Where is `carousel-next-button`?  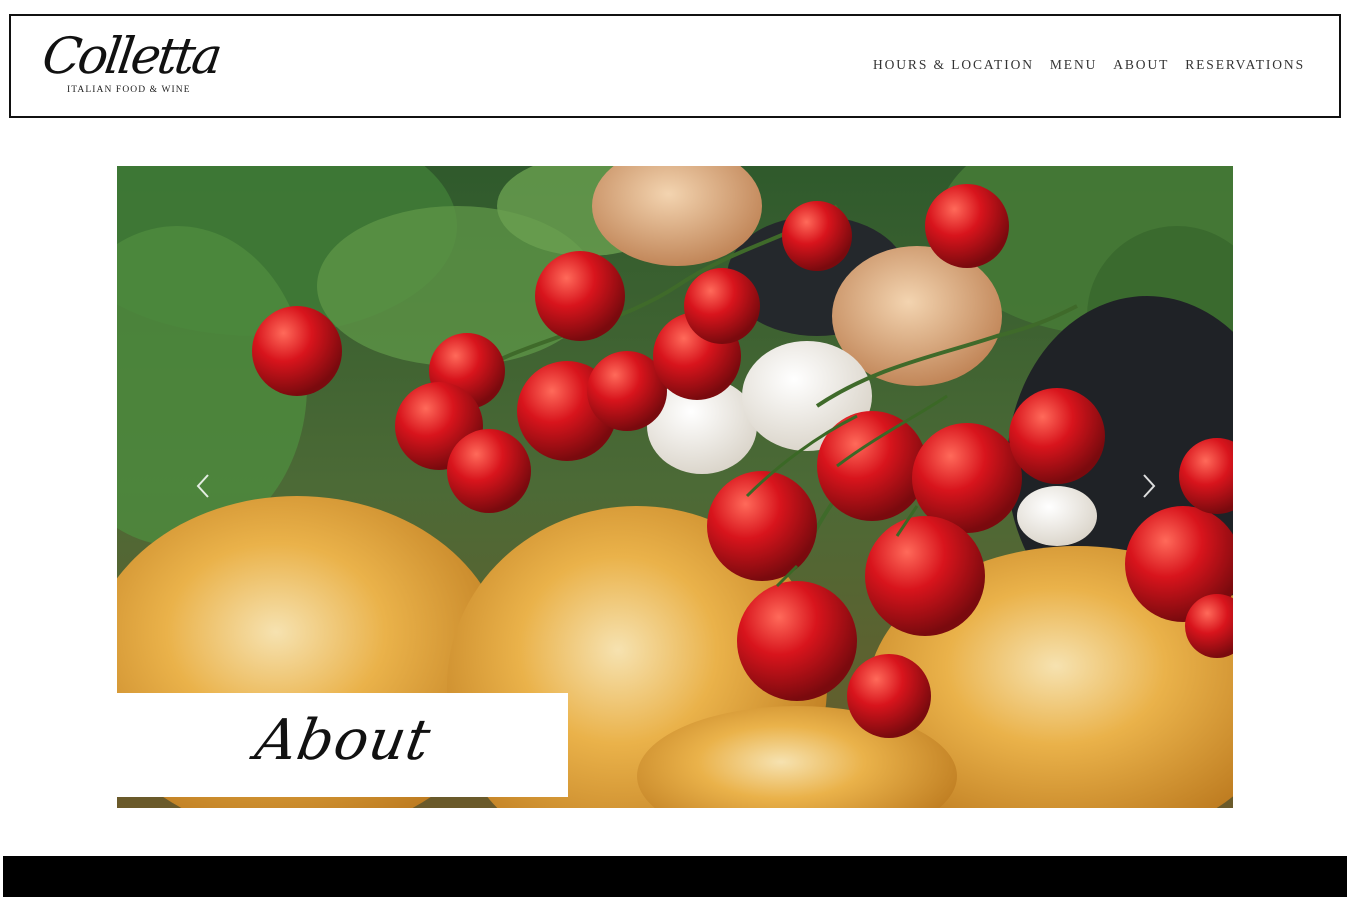 carousel-next-button is located at coordinates (1149, 486).